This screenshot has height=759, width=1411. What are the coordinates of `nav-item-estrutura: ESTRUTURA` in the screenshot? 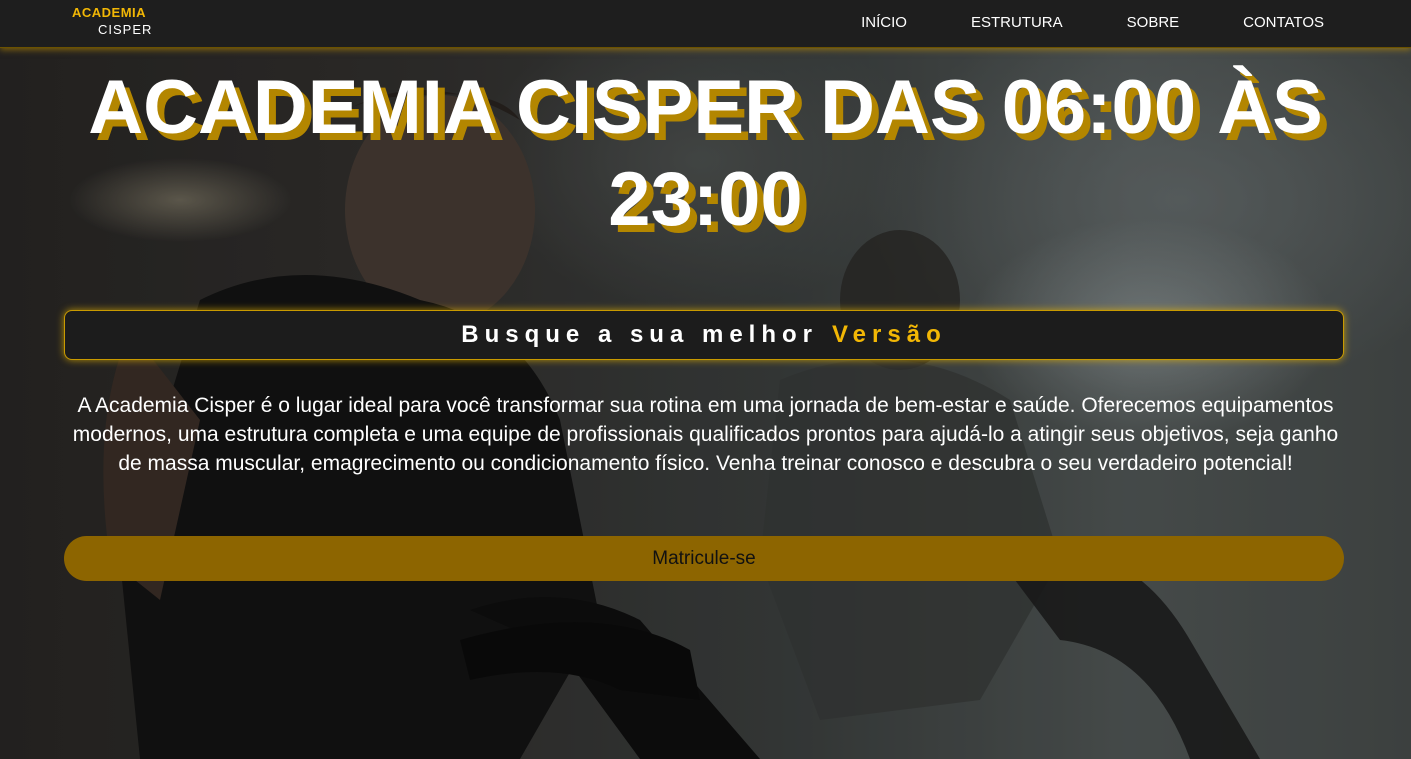 It's located at (1017, 22).